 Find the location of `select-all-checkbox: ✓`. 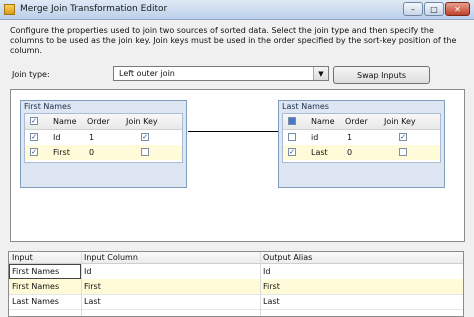

select-all-checkbox: ✓ is located at coordinates (34, 121).